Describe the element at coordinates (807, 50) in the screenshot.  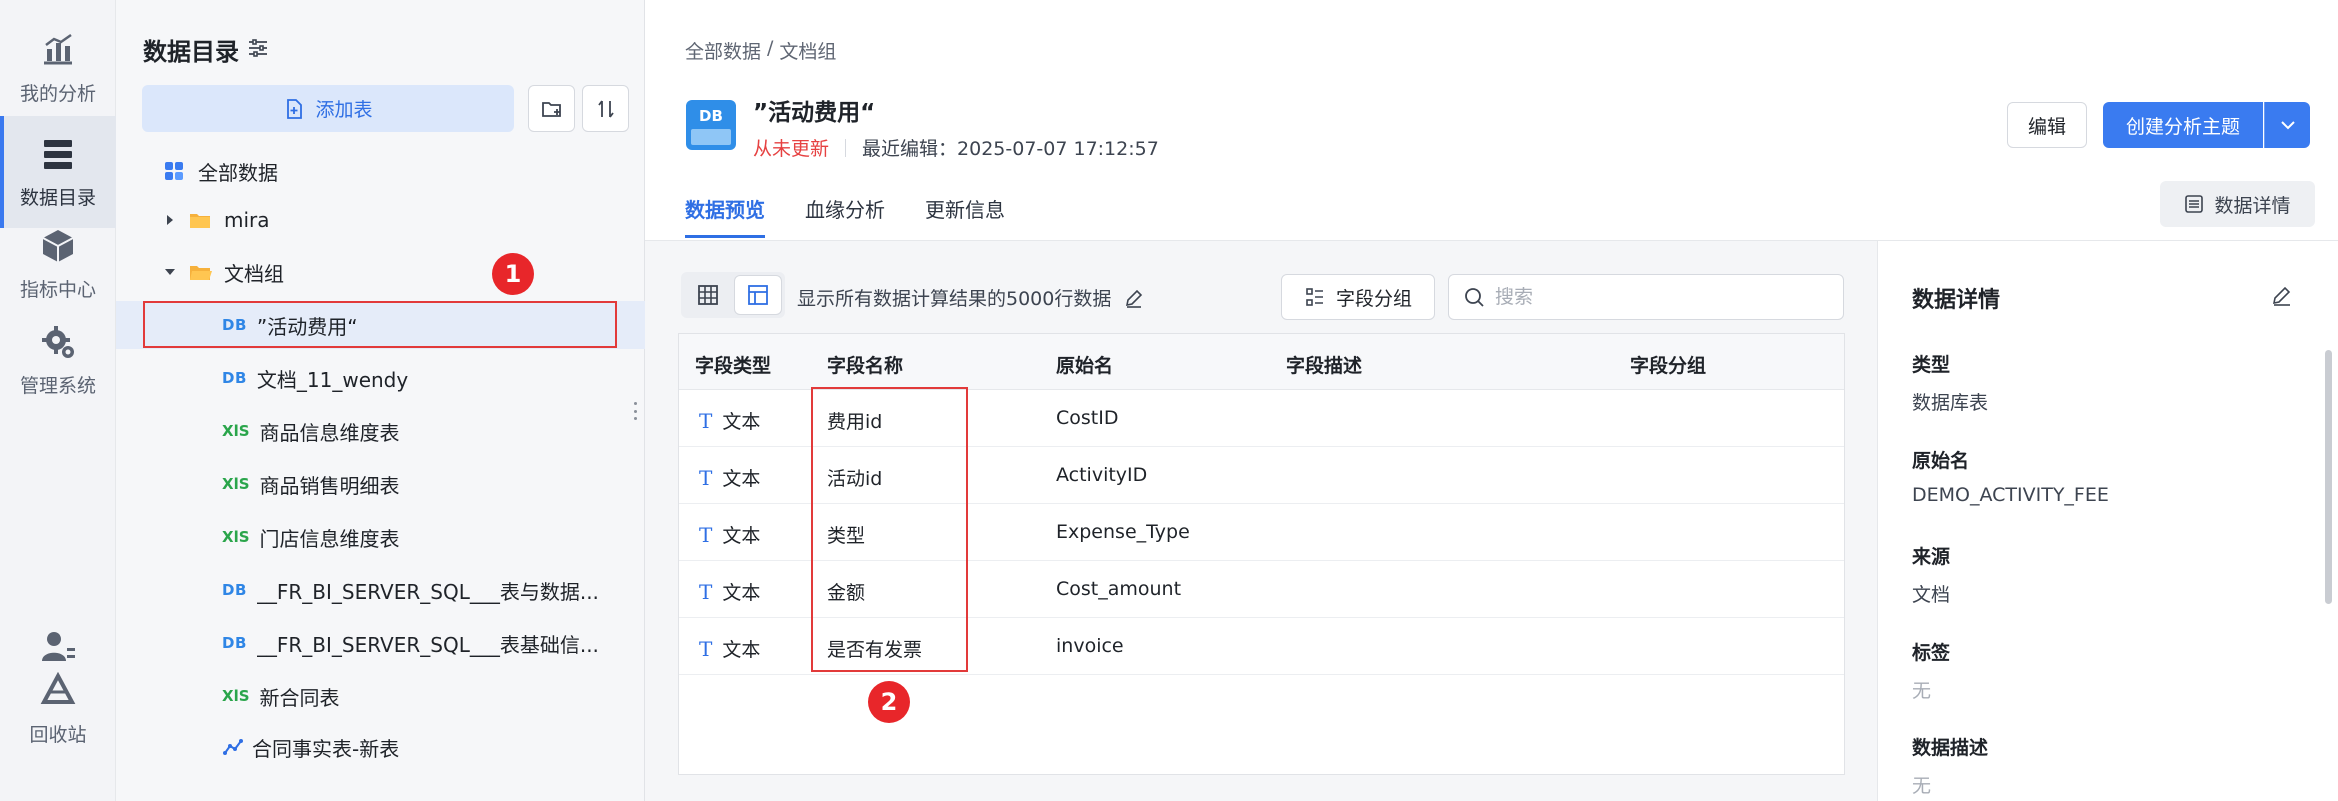
I see `breadcrumb-current: 文档组` at that location.